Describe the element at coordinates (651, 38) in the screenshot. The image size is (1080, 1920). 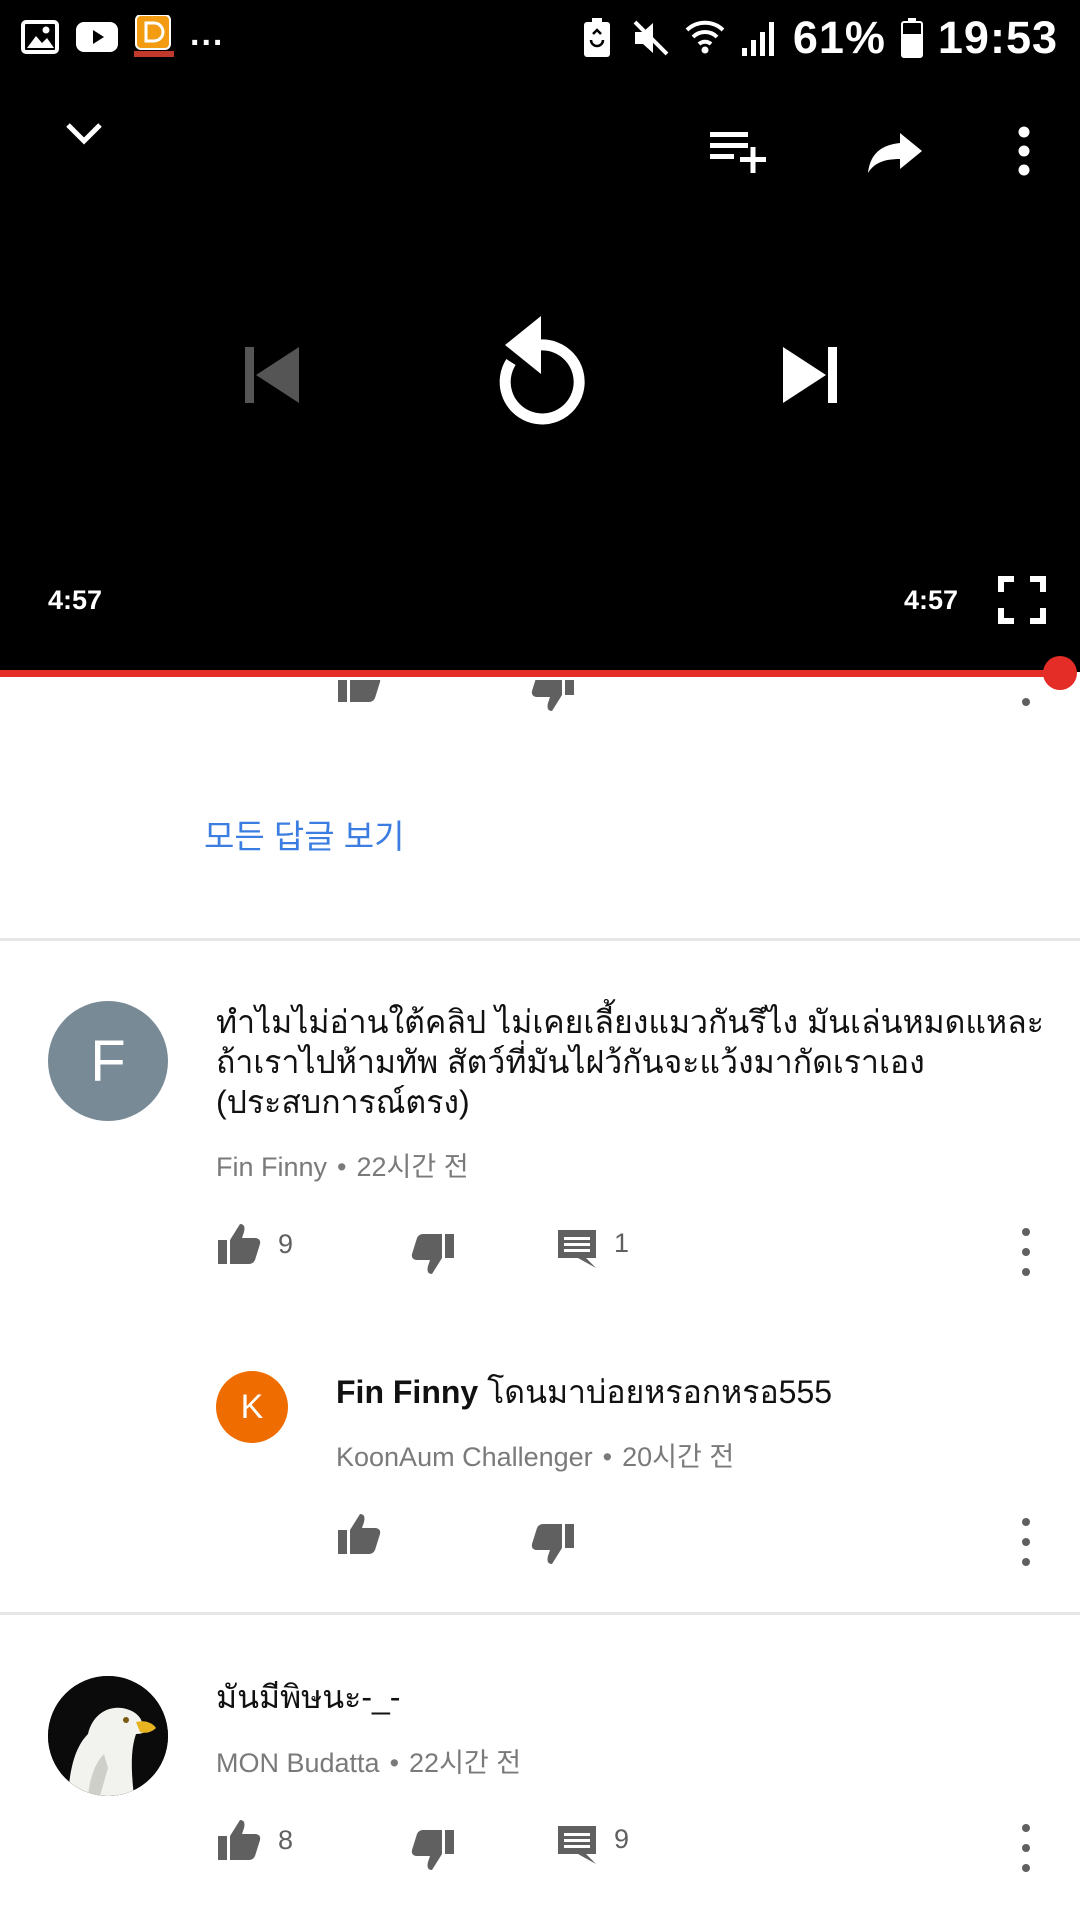
I see `mute-icon` at that location.